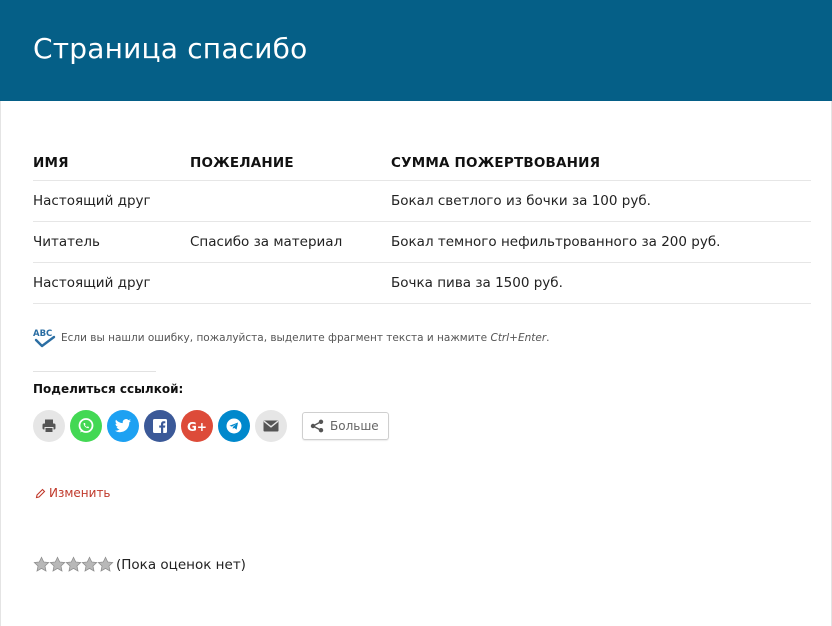 The height and width of the screenshot is (626, 832). I want to click on cell-name: Читатель, so click(111, 242).